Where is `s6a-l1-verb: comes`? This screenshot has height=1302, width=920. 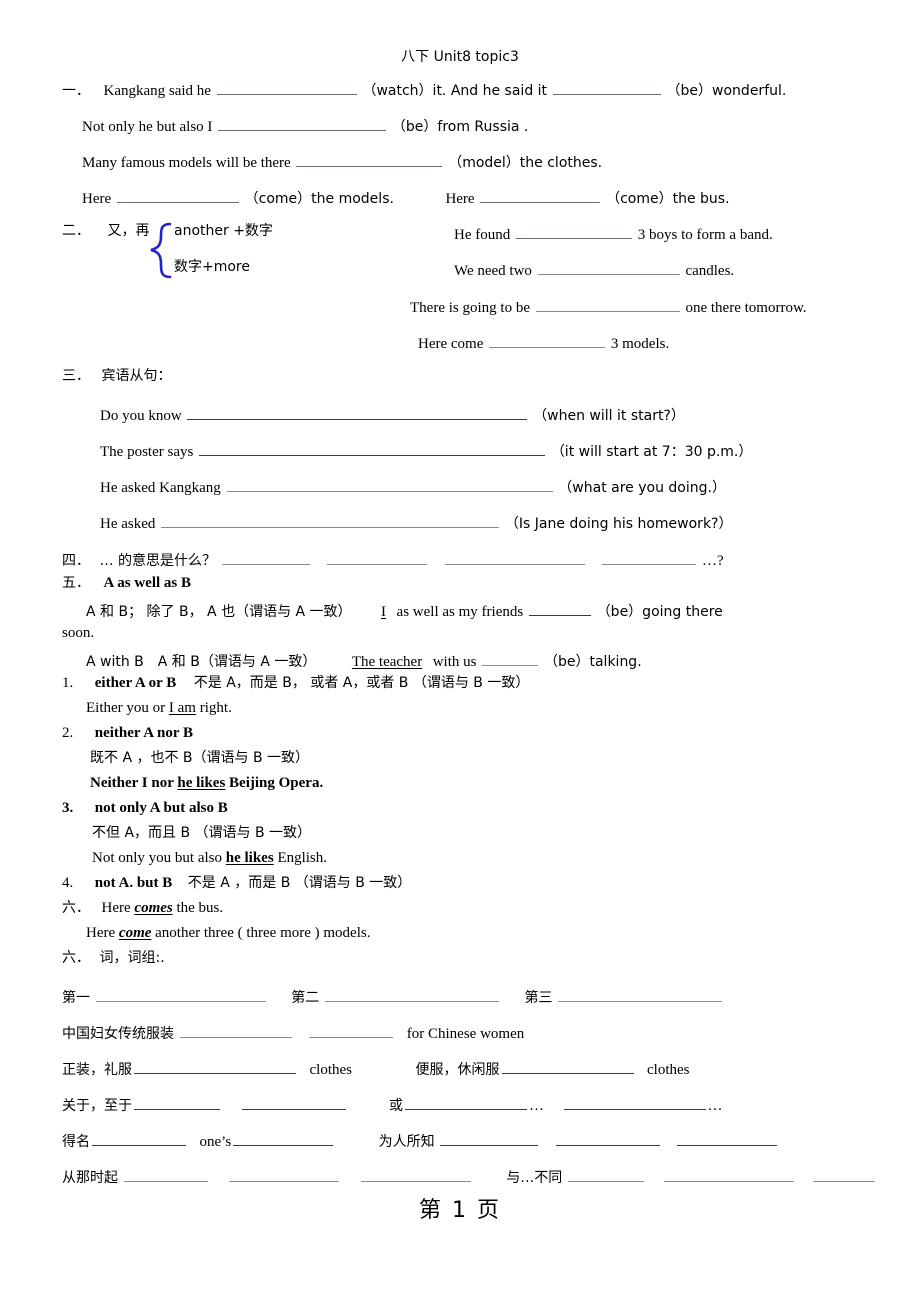
s6a-l1-verb: comes is located at coordinates (153, 908).